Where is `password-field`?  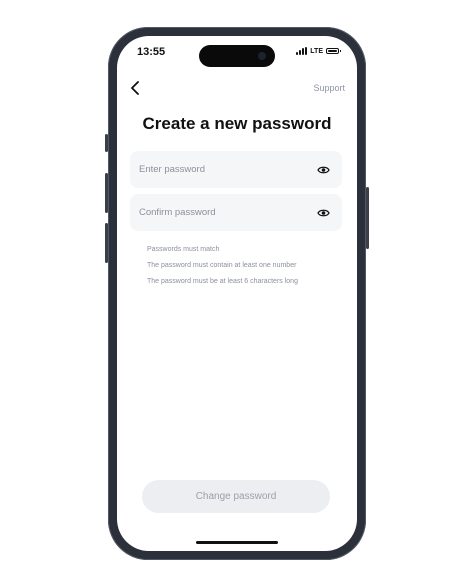
password-field is located at coordinates (236, 169).